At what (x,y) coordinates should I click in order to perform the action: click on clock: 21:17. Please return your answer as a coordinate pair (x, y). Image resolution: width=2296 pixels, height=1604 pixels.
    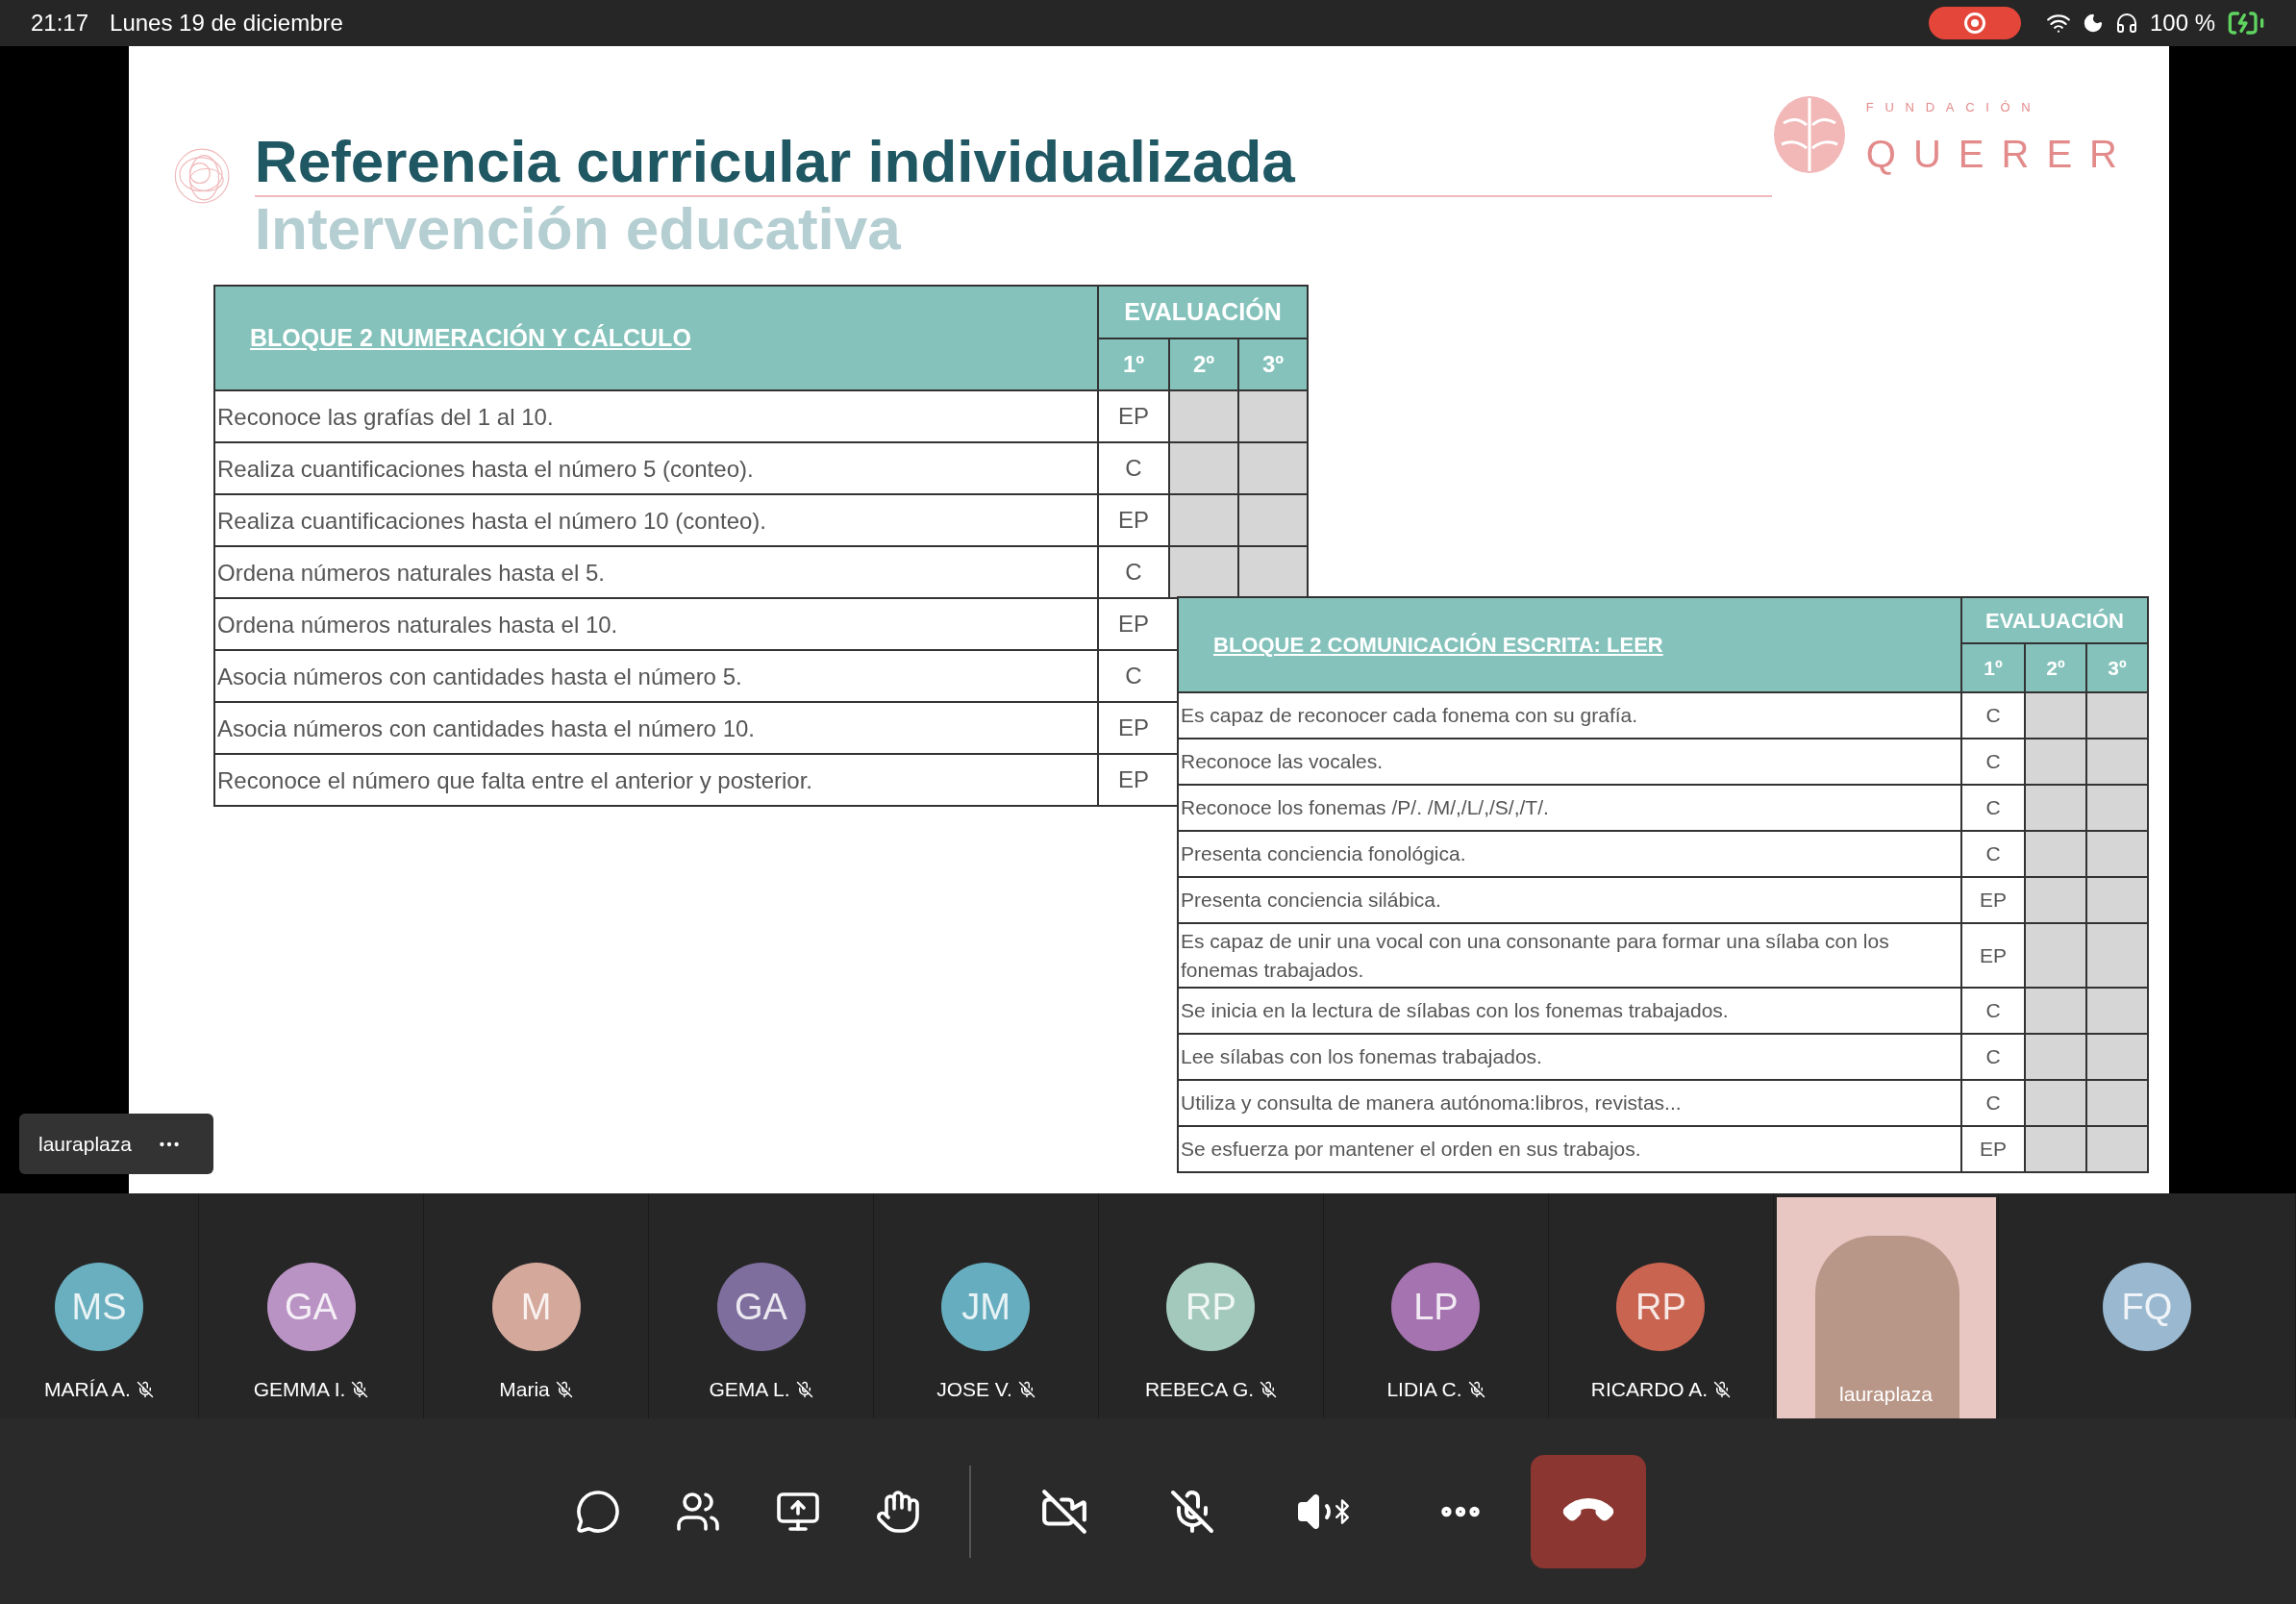
    Looking at the image, I should click on (60, 23).